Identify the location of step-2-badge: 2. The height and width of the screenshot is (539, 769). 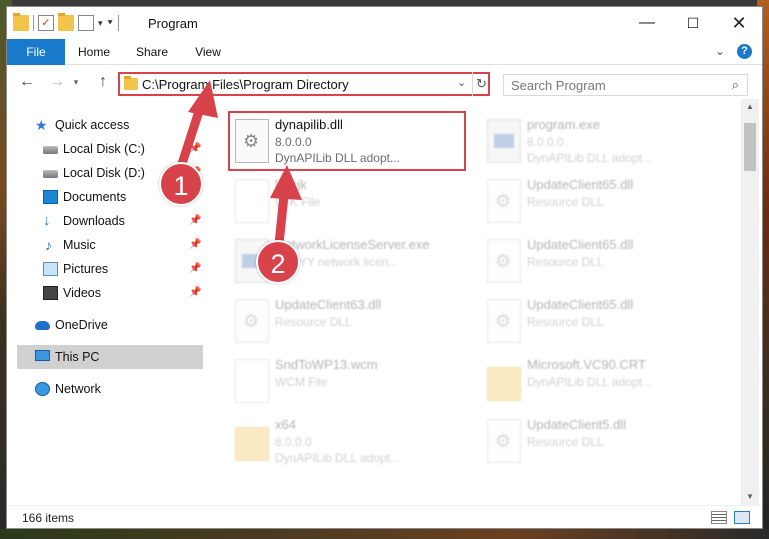
(278, 262).